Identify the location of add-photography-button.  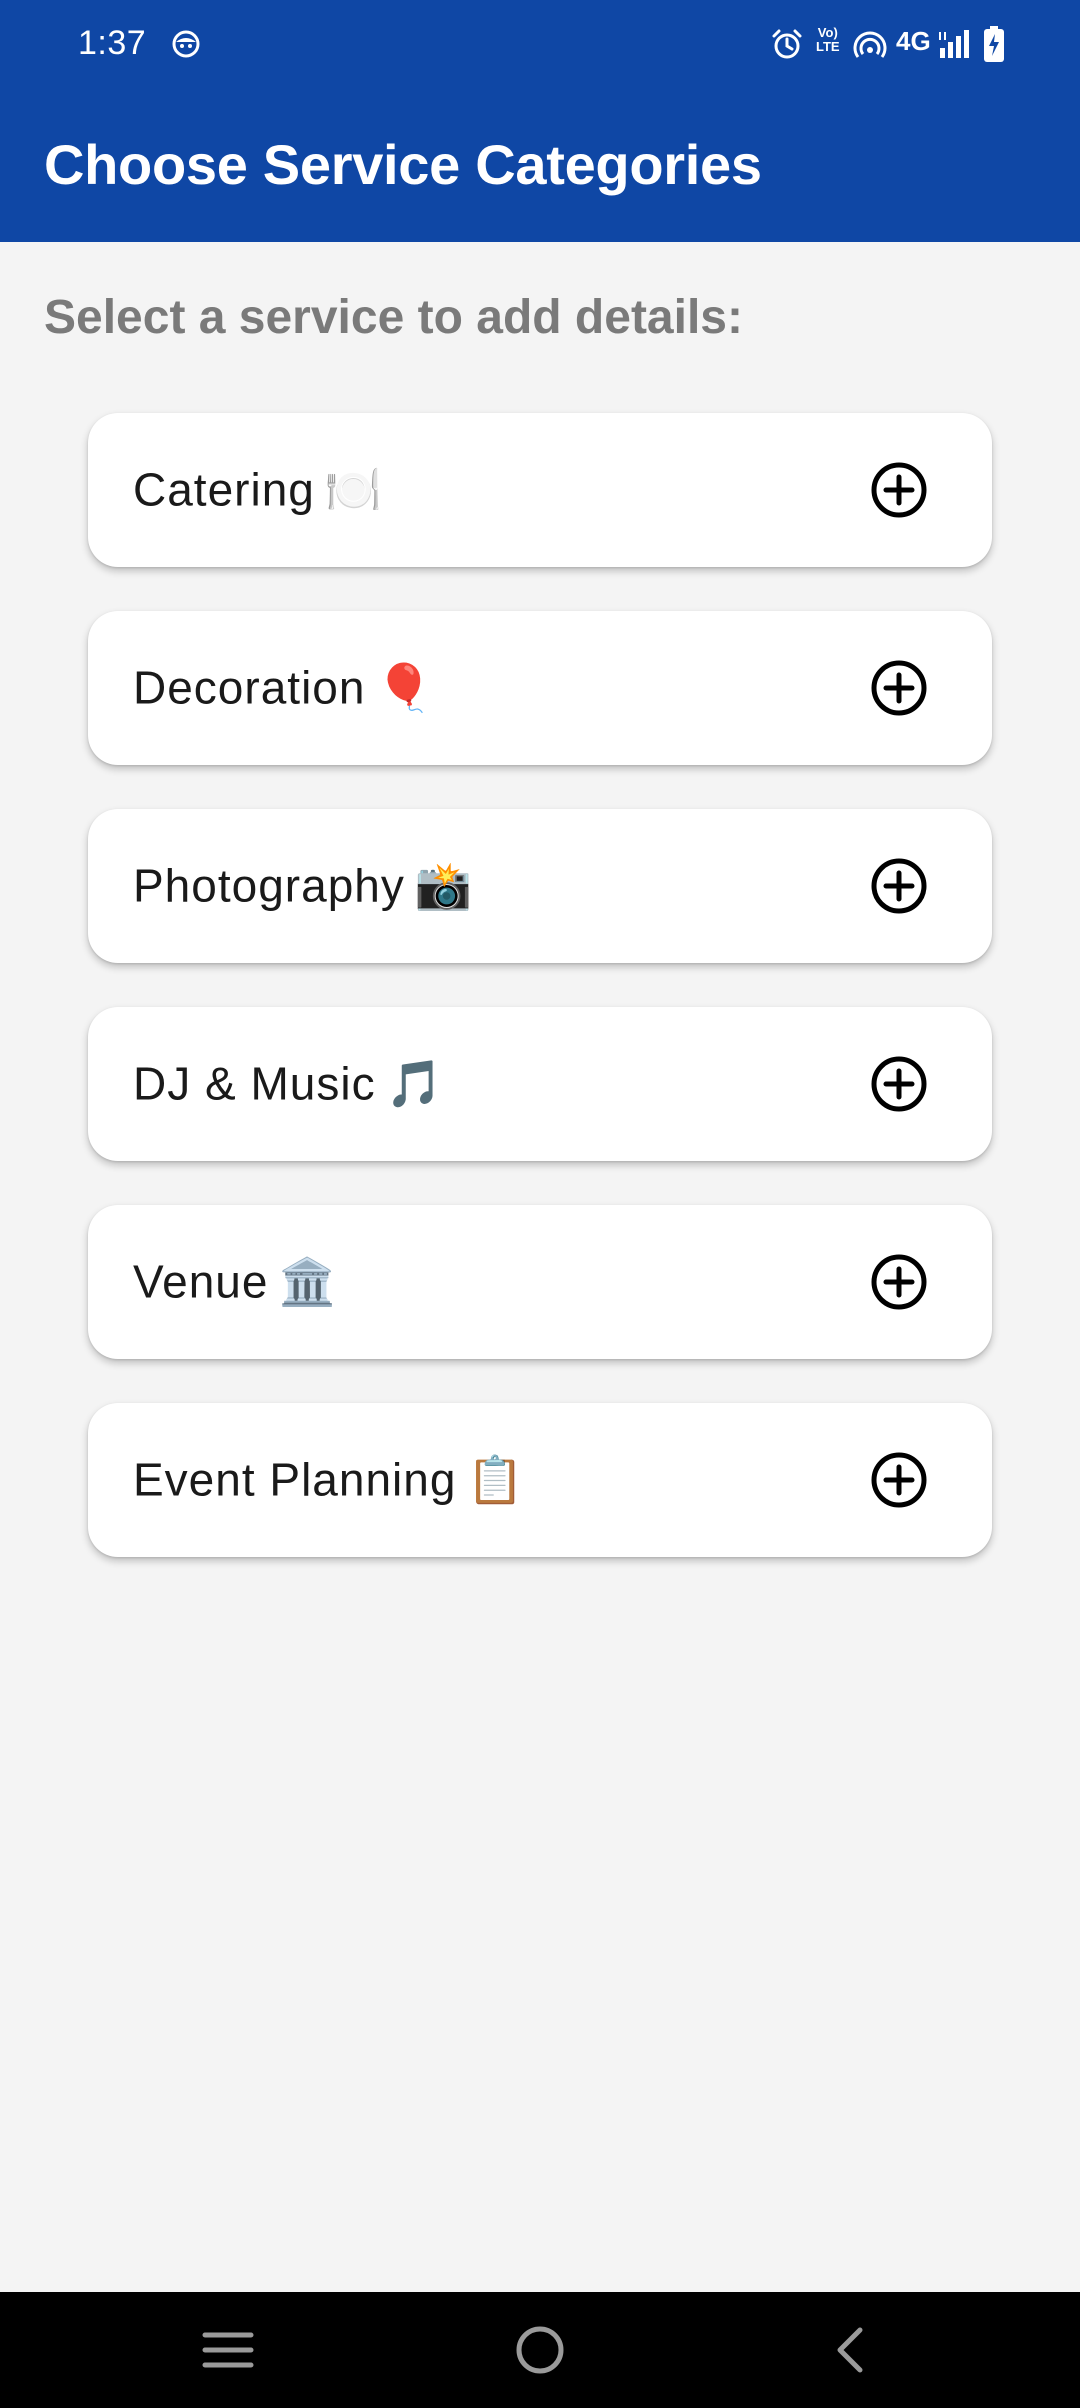
(899, 886).